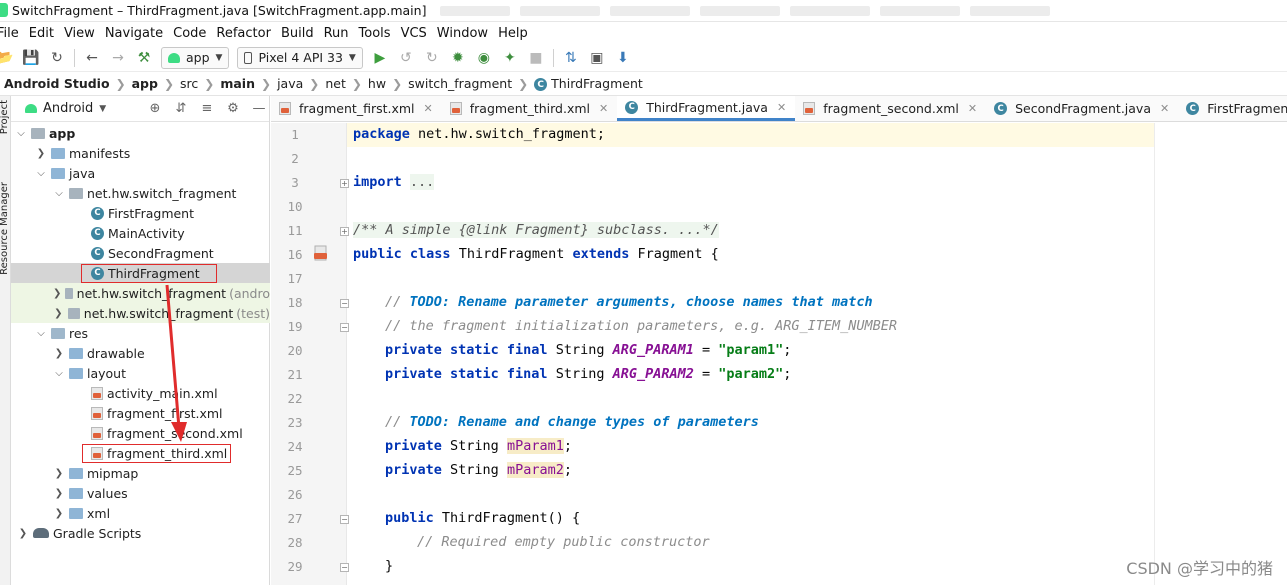 The image size is (1287, 585). What do you see at coordinates (140, 173) in the screenshot?
I see `tree-item-java: ⌵ java` at bounding box center [140, 173].